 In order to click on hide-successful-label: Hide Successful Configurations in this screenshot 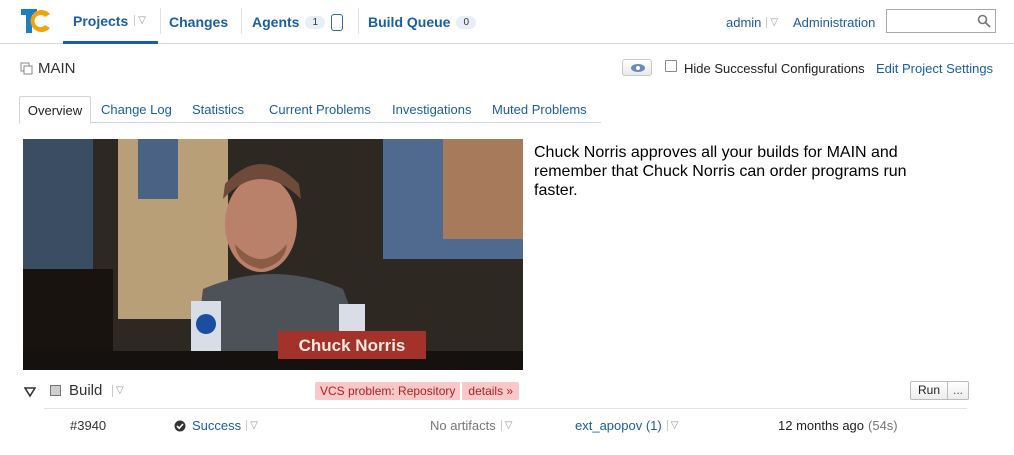, I will do `click(774, 68)`.